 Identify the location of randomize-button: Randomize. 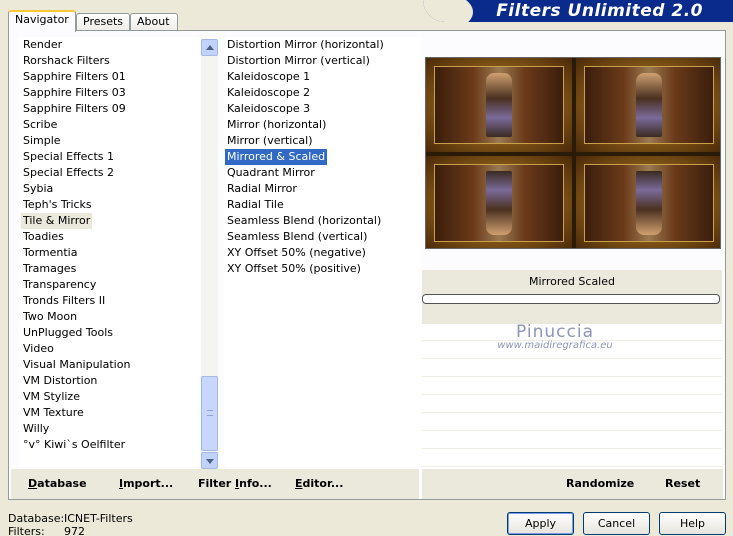
(600, 483).